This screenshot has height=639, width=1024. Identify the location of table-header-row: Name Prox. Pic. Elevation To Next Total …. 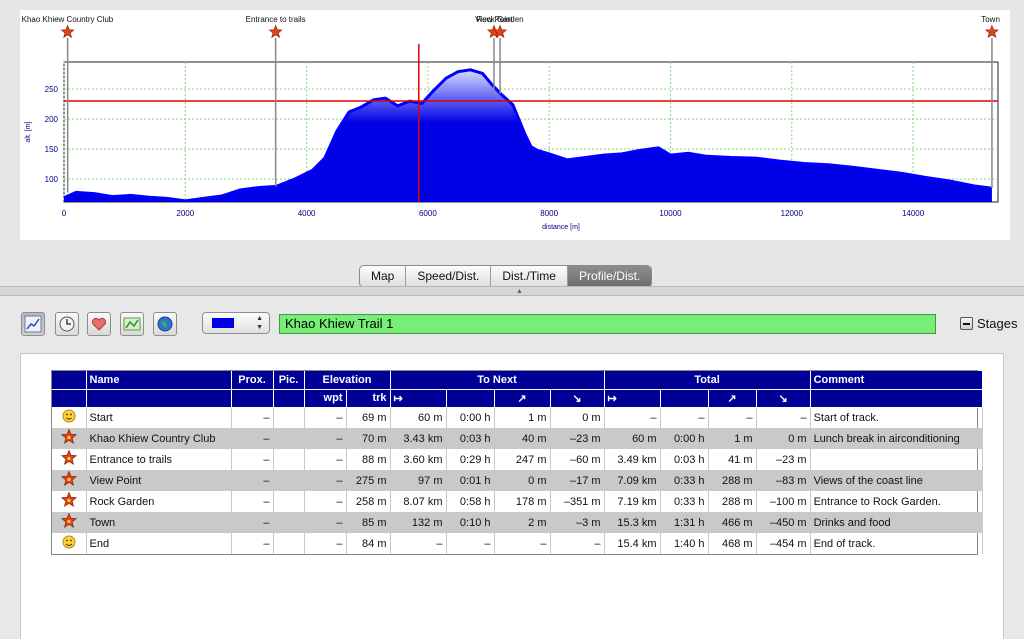
(517, 380).